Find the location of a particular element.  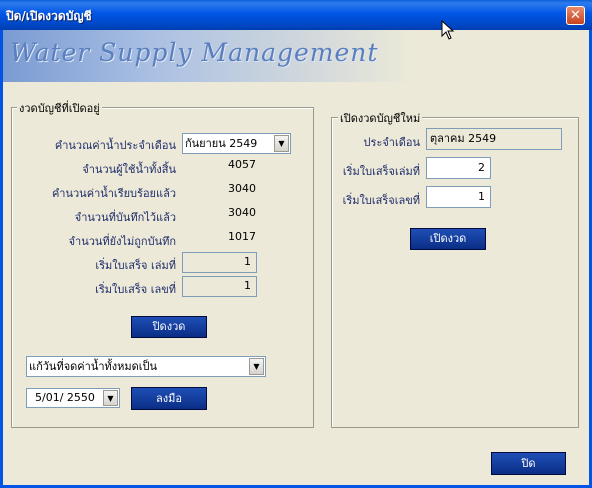

new-month-field: ตุลาคม 2549 is located at coordinates (494, 139).